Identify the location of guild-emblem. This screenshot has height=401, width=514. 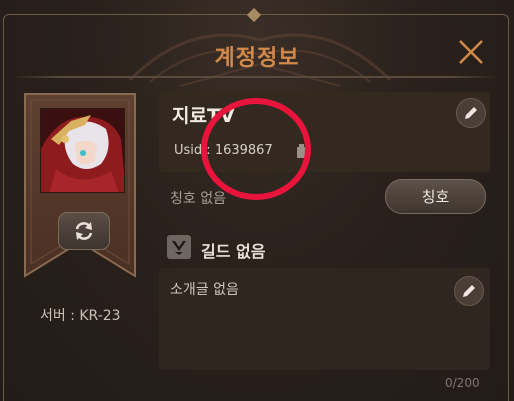
(179, 247).